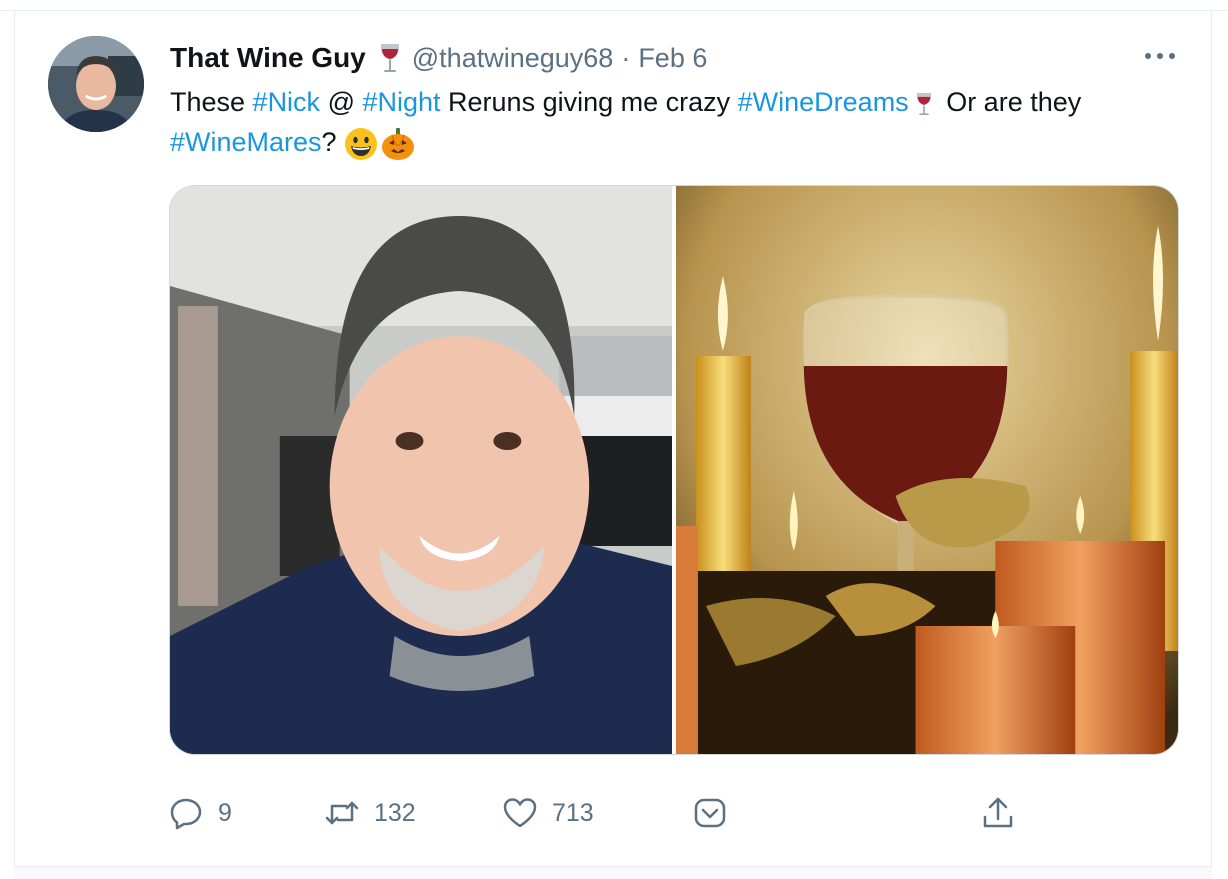 The width and height of the screenshot is (1228, 879). What do you see at coordinates (672, 58) in the screenshot?
I see `tweet-date: Feb 6` at bounding box center [672, 58].